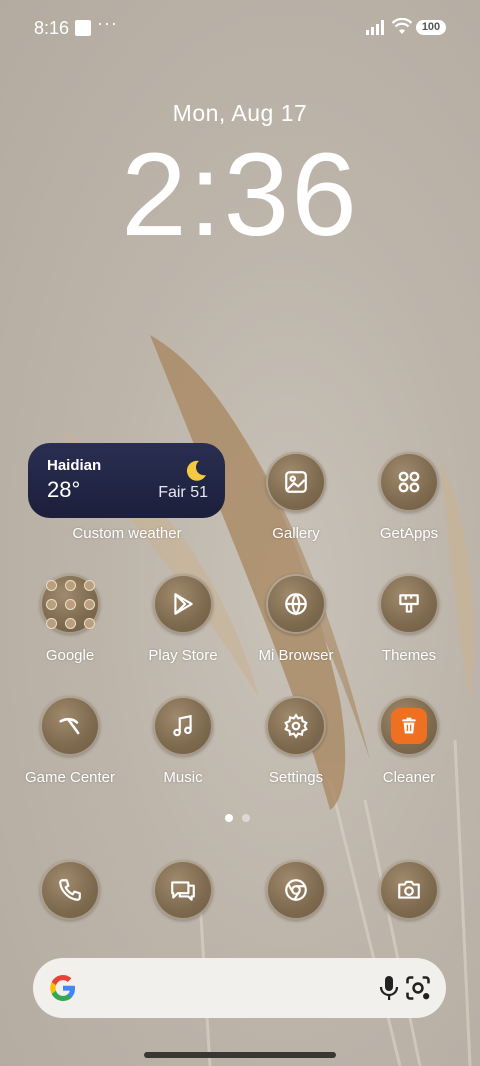 The image size is (480, 1066). I want to click on themes-app, so click(409, 604).